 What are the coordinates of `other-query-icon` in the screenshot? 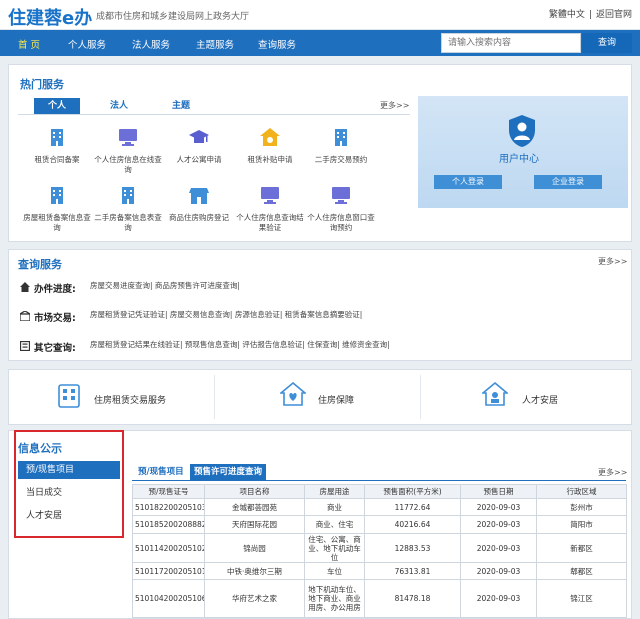 It's located at (25, 346).